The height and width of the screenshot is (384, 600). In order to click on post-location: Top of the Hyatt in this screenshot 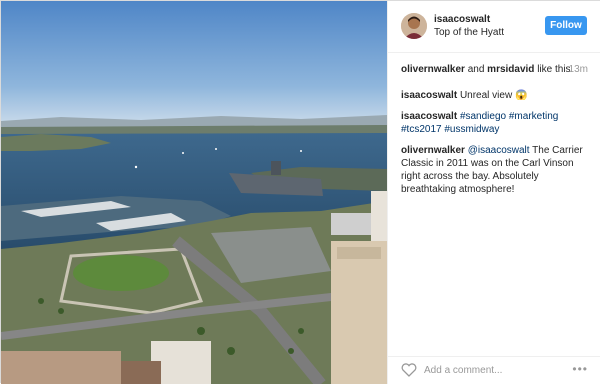, I will do `click(469, 32)`.